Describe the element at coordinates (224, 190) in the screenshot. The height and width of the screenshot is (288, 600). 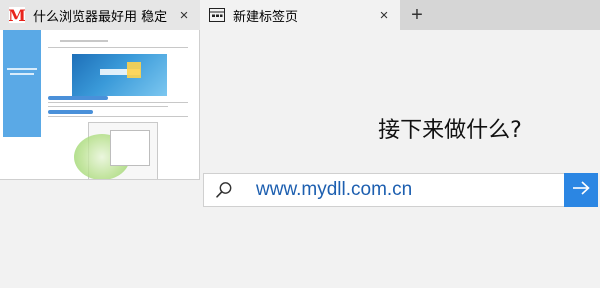
I see `search-icon` at that location.